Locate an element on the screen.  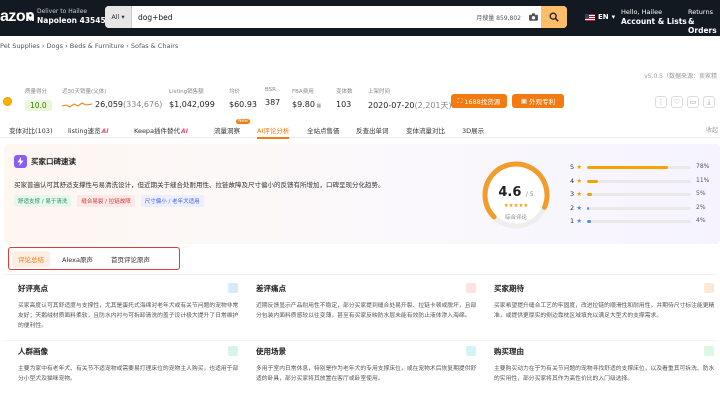
divider is located at coordinates (360, 340).